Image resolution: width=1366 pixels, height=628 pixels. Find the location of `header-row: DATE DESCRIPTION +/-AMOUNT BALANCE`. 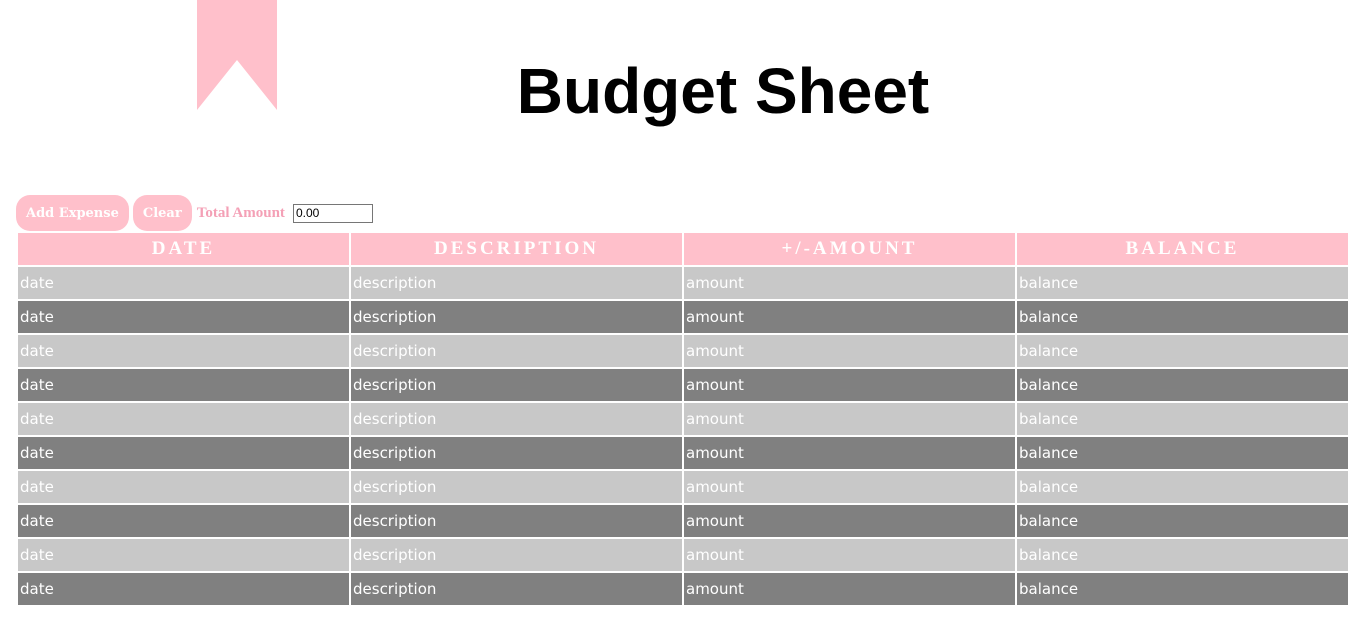

header-row: DATE DESCRIPTION +/-AMOUNT BALANCE is located at coordinates (683, 249).